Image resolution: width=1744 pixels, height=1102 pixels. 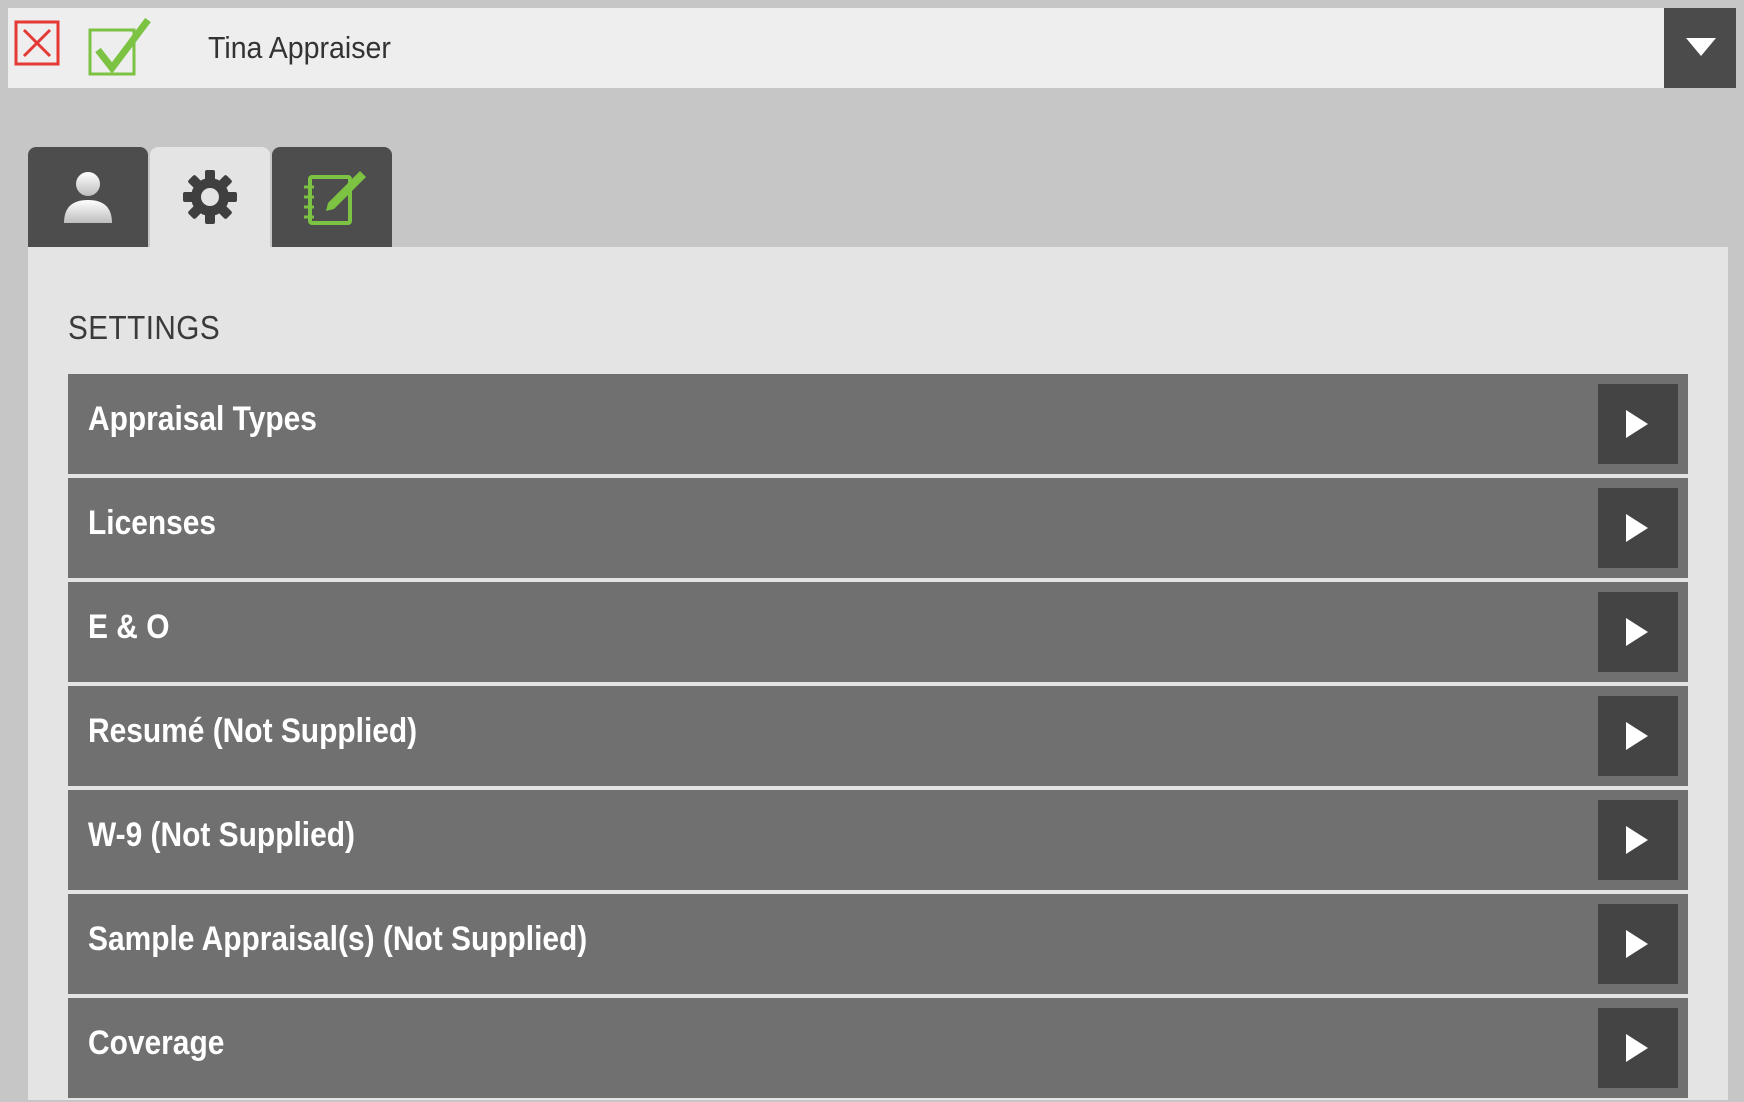 I want to click on list-item-label: W-9 (Not Supplied), so click(x=221, y=835).